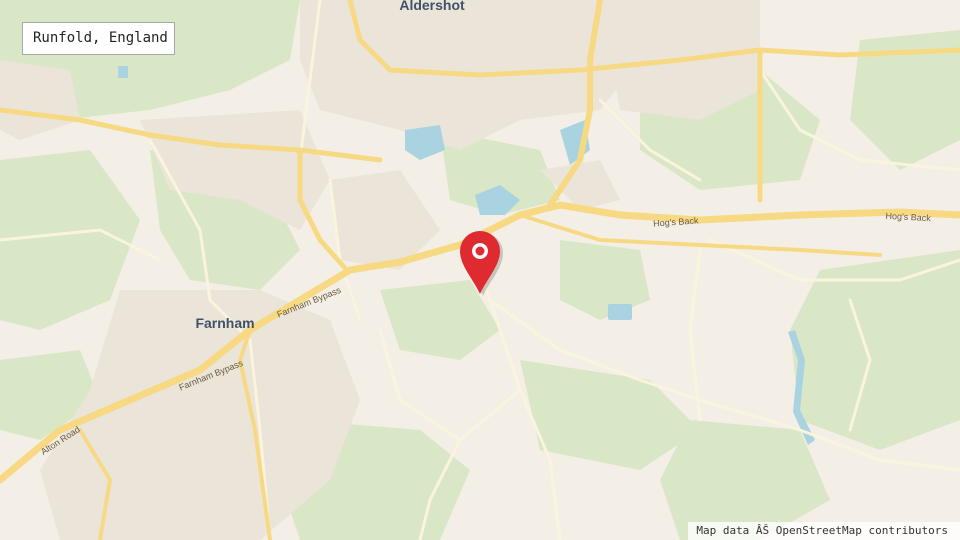  Describe the element at coordinates (824, 531) in the screenshot. I see `map-attribution: Map data ÂŠ OpenStreetMap contributors` at that location.